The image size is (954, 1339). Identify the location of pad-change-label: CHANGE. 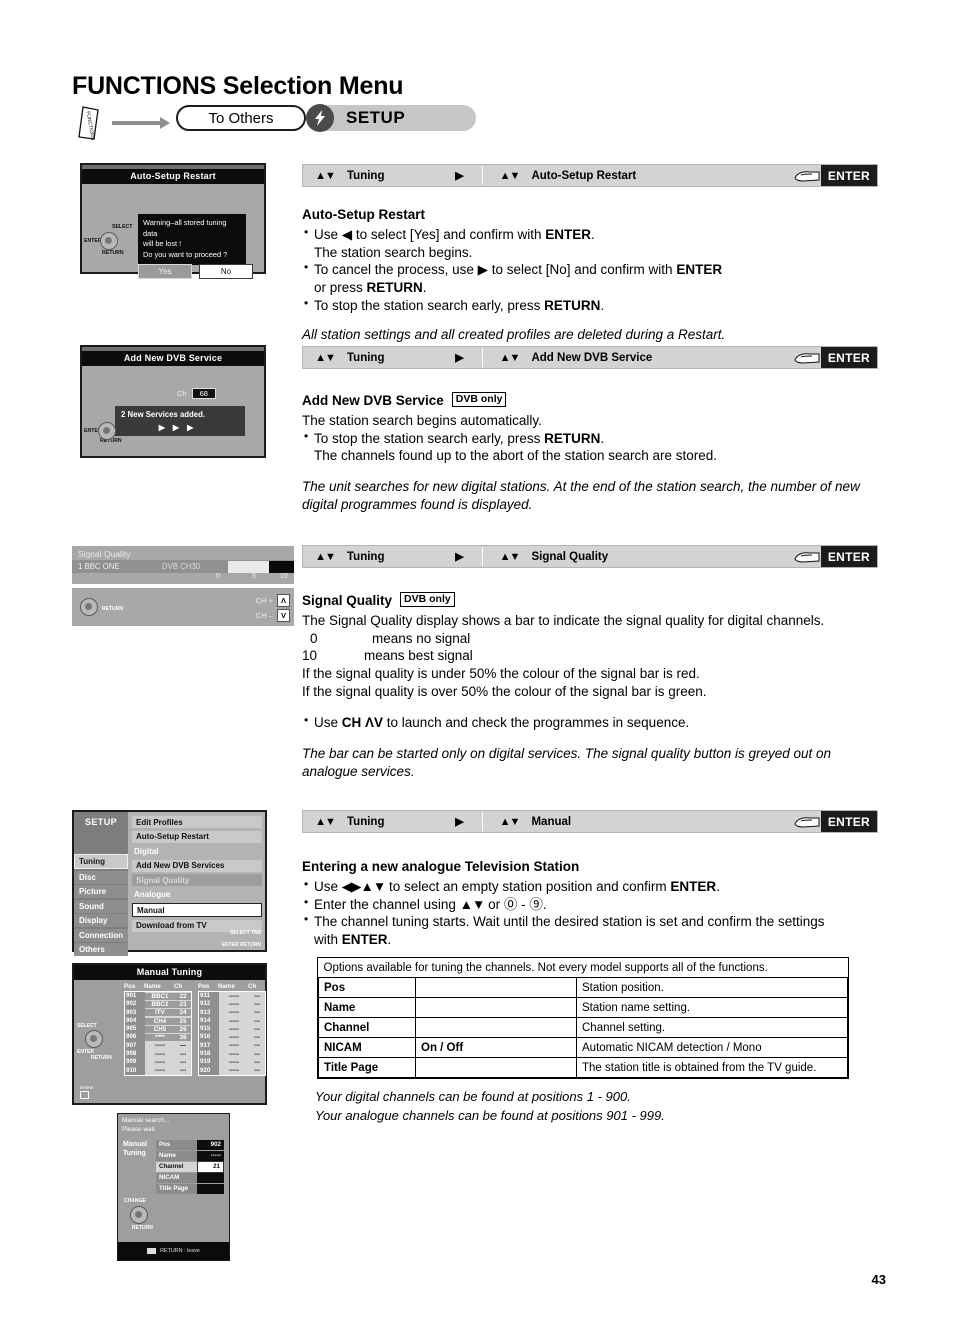
(135, 1201).